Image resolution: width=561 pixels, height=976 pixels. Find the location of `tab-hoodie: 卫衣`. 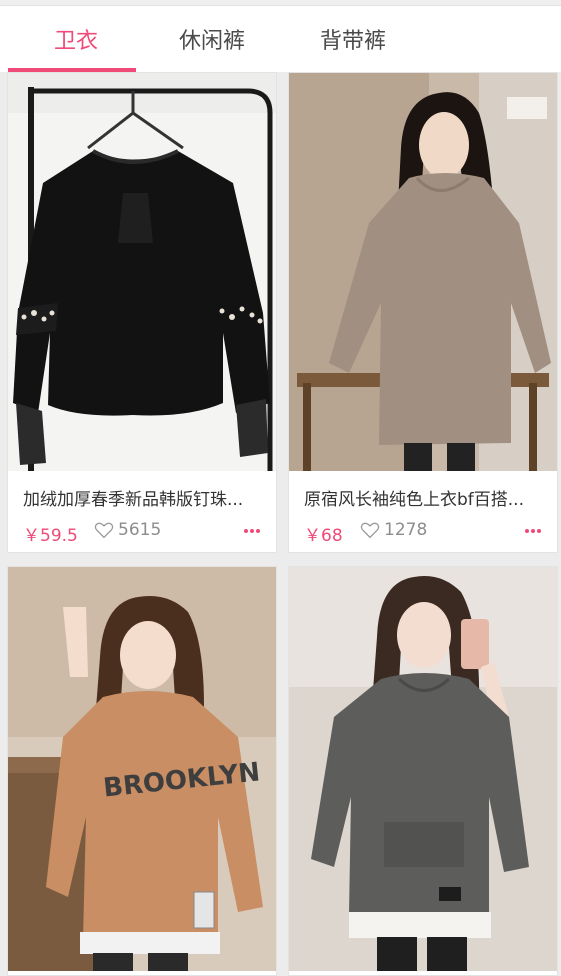

tab-hoodie: 卫衣 is located at coordinates (76, 39).